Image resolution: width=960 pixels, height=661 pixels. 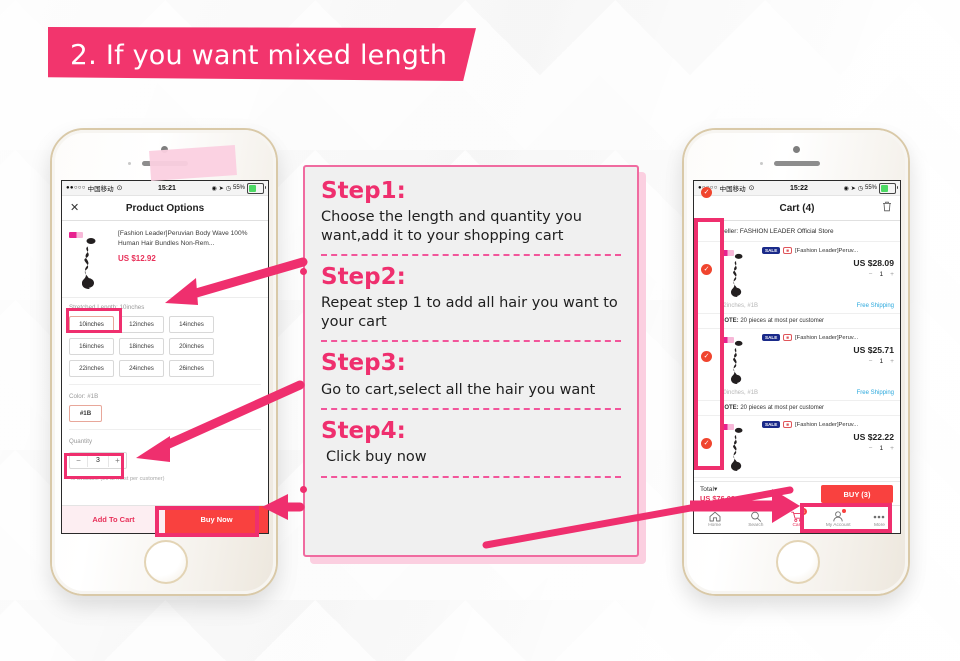 What do you see at coordinates (191, 324) in the screenshot?
I see `length-option-14inches: 14inches` at bounding box center [191, 324].